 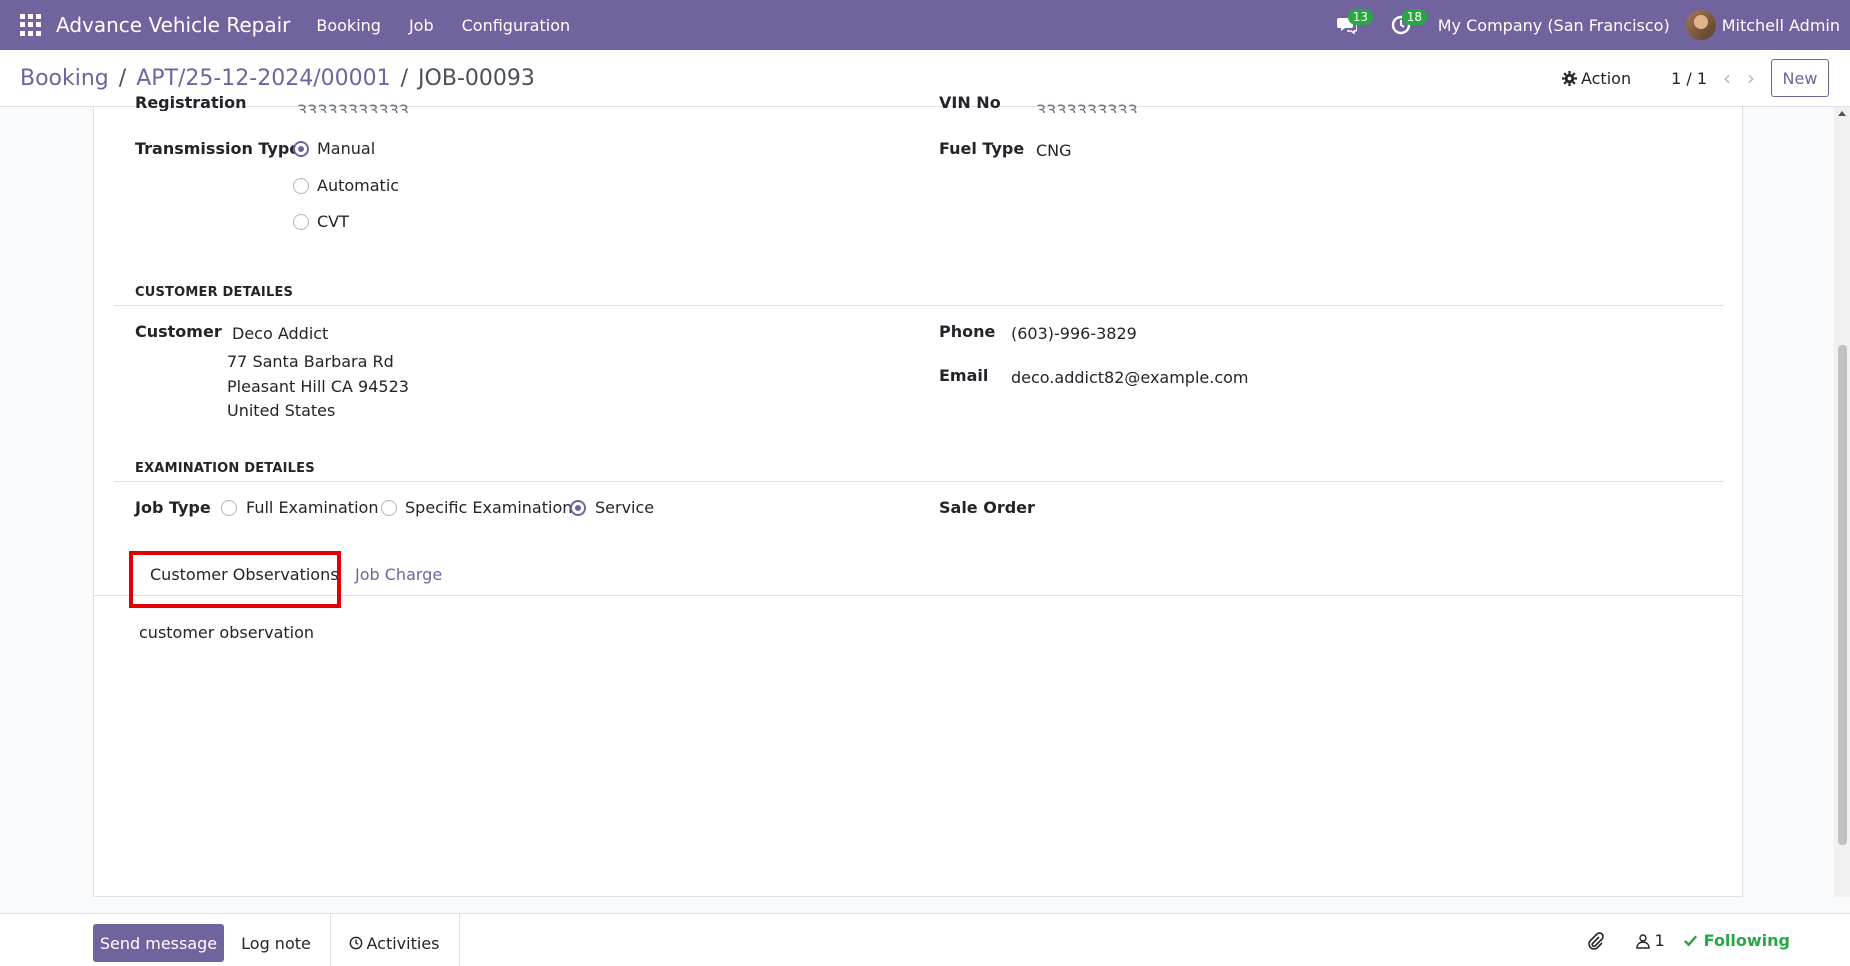 I want to click on gear-icon, so click(x=1569, y=78).